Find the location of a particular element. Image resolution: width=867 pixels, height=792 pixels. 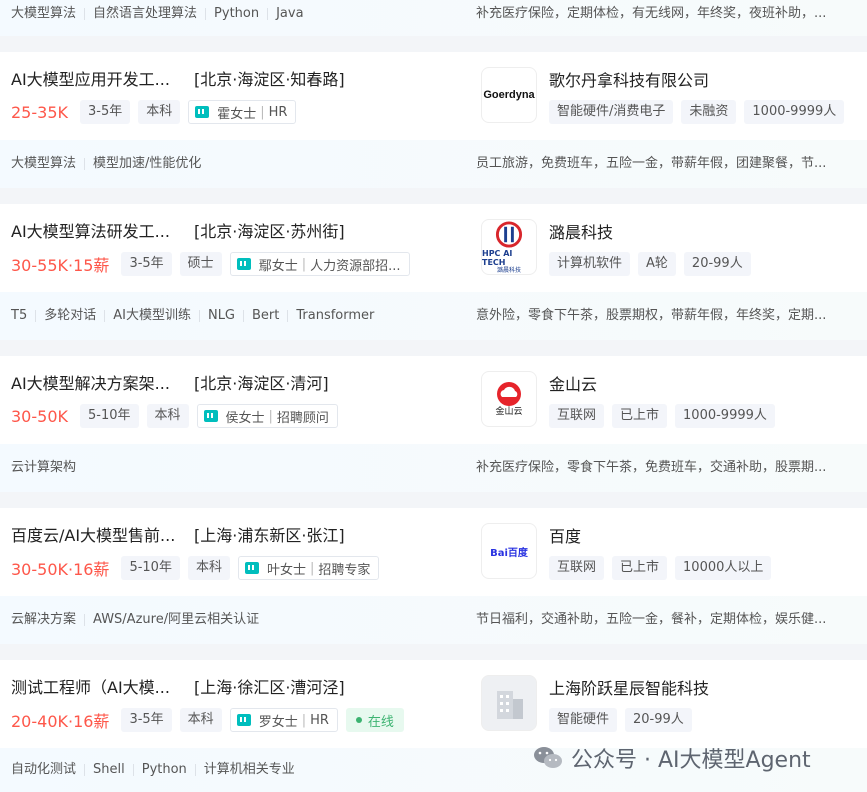

company-tag: 20-99人 is located at coordinates (658, 720).